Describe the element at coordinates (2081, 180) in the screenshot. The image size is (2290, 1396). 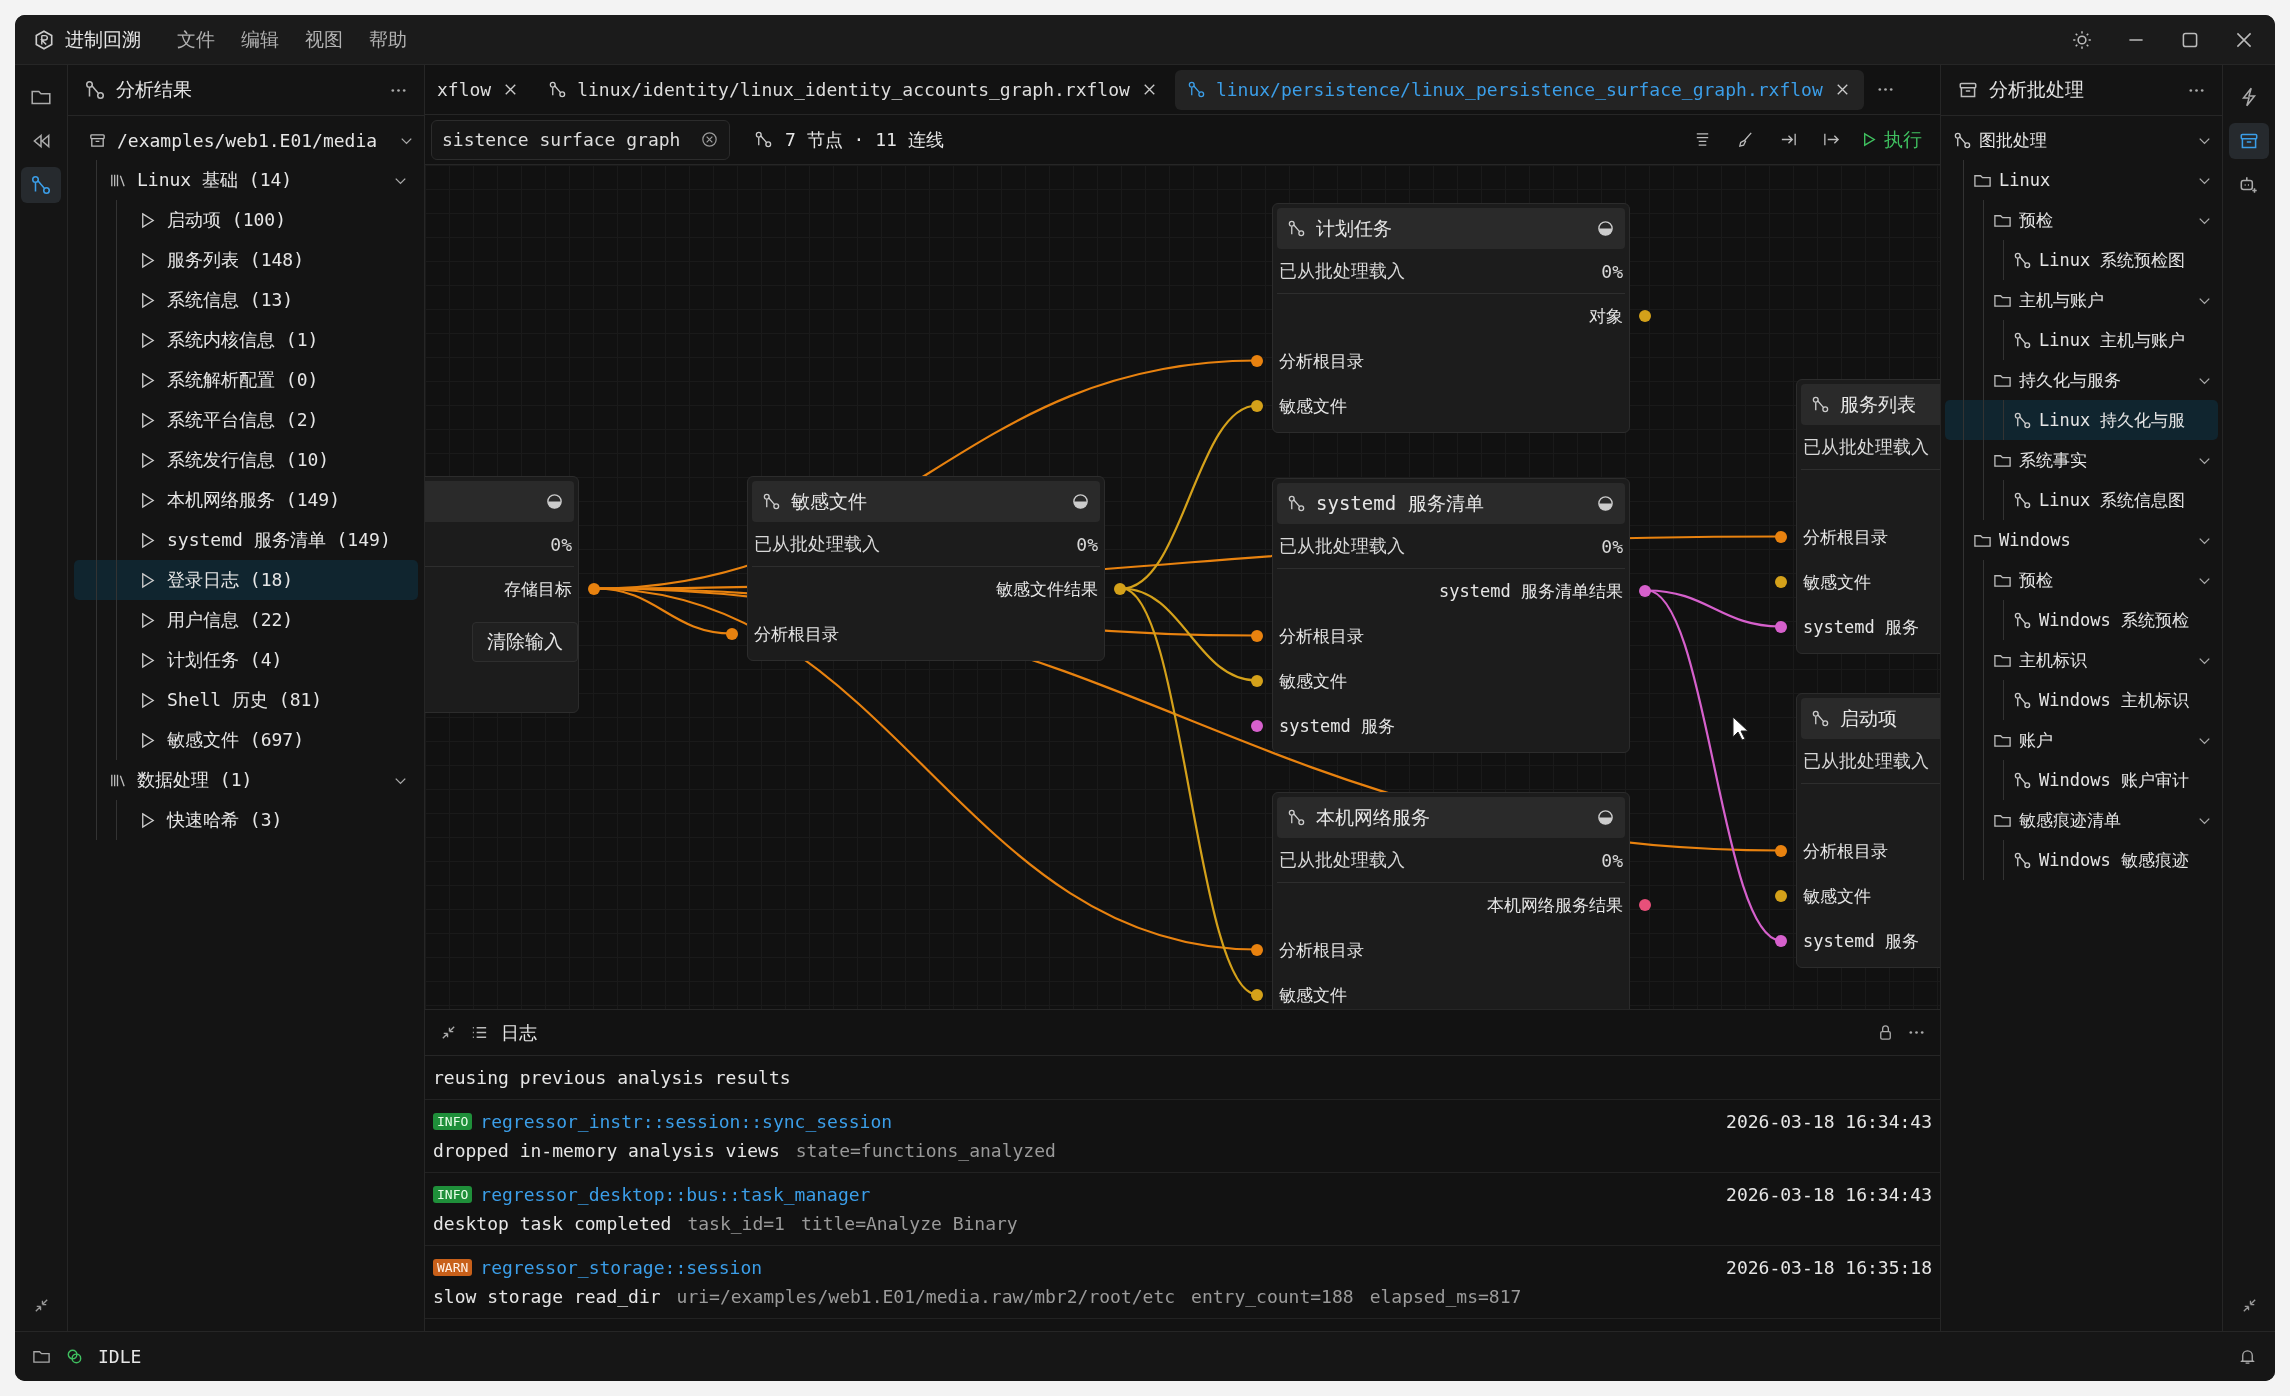
I see `tree-item: Linux` at that location.